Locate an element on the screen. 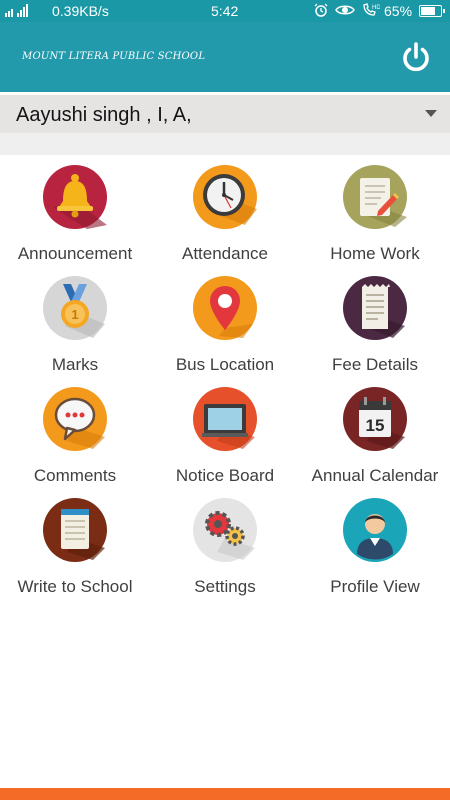  menu-label: Settings is located at coordinates (225, 586).